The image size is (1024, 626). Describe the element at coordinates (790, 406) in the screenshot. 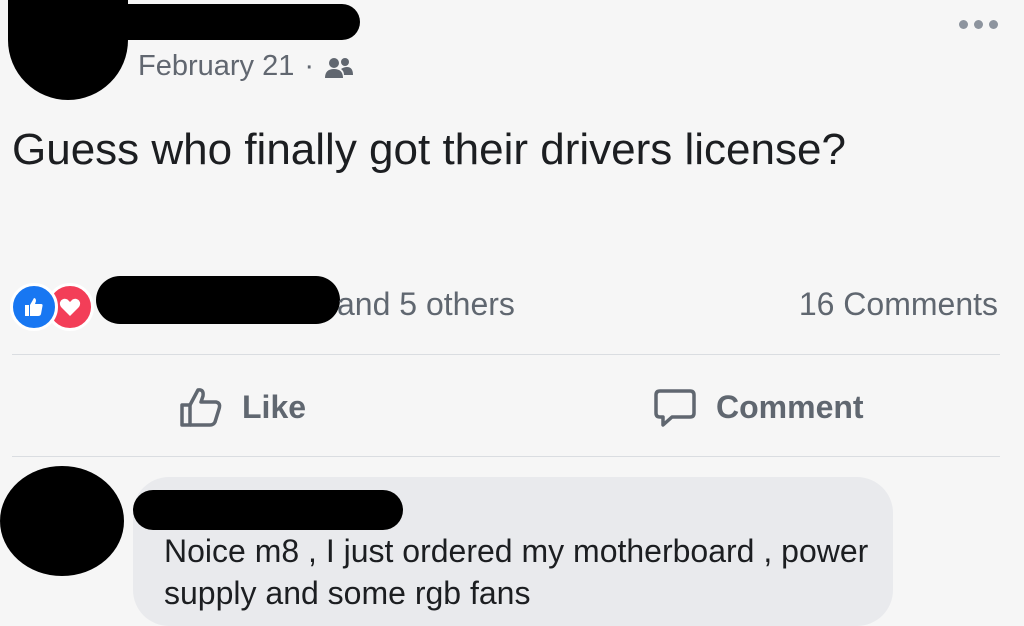

I see `comment-button-label: Comment` at that location.